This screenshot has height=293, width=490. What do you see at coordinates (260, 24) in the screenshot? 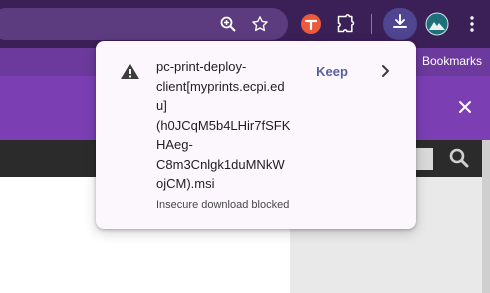
I see `star-icon` at bounding box center [260, 24].